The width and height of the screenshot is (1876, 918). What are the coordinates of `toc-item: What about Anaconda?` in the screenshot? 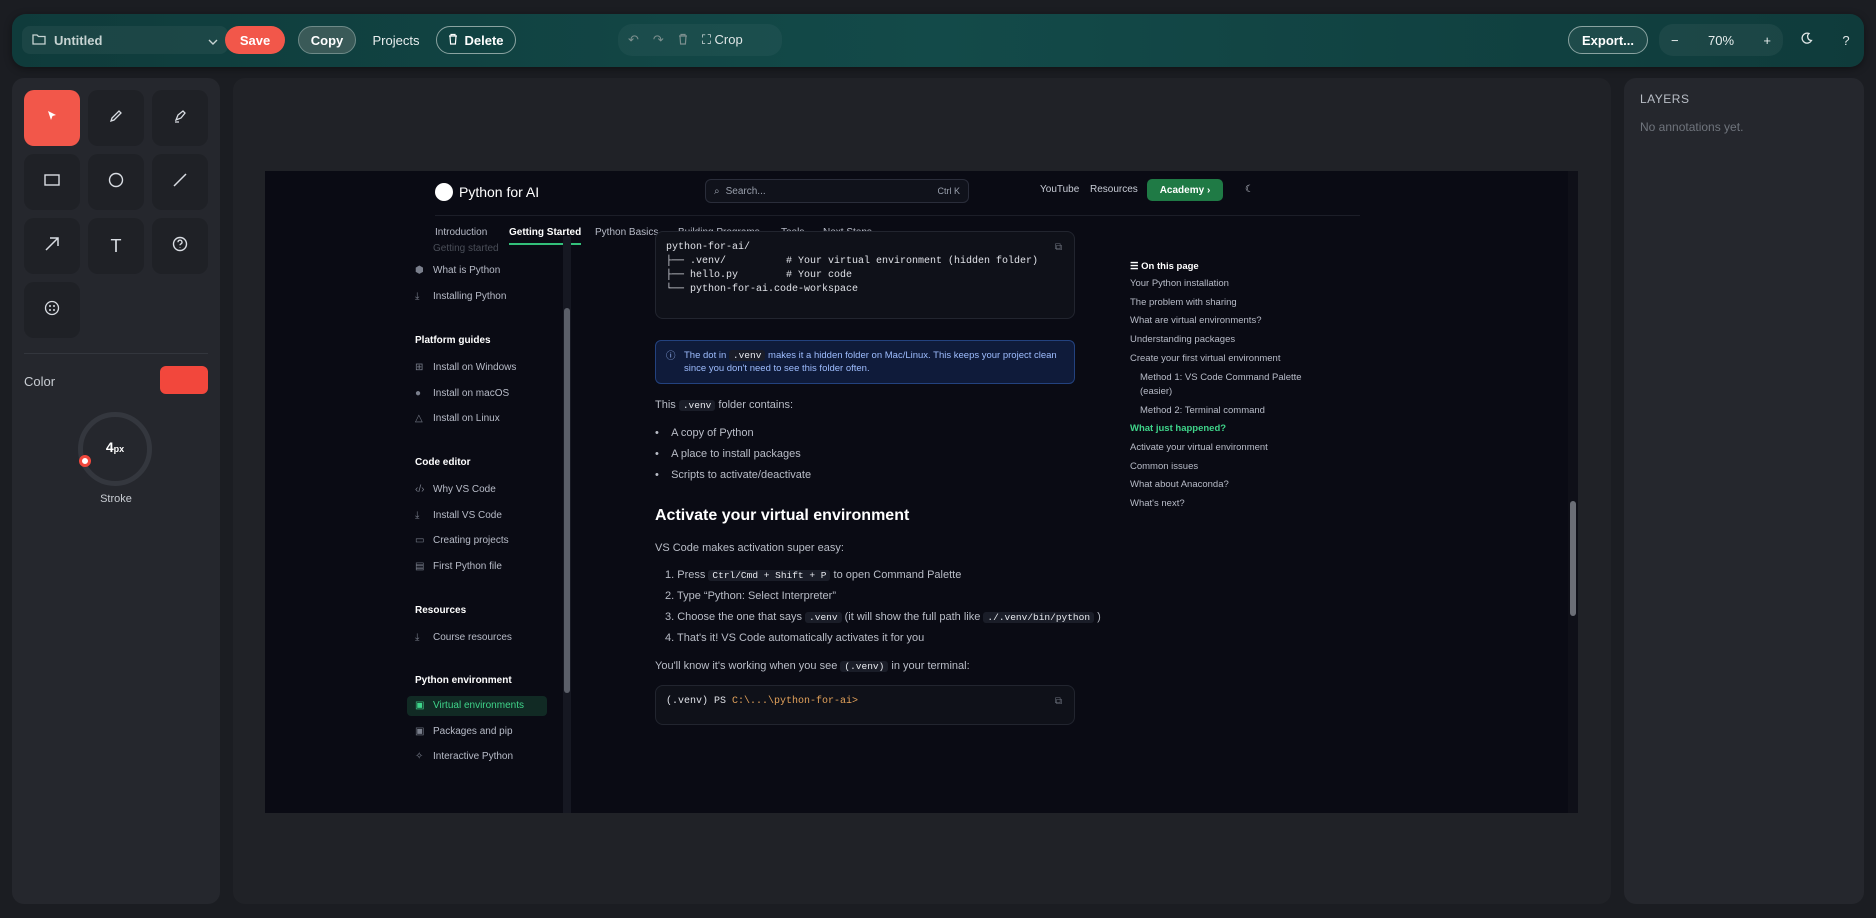 It's located at (1179, 484).